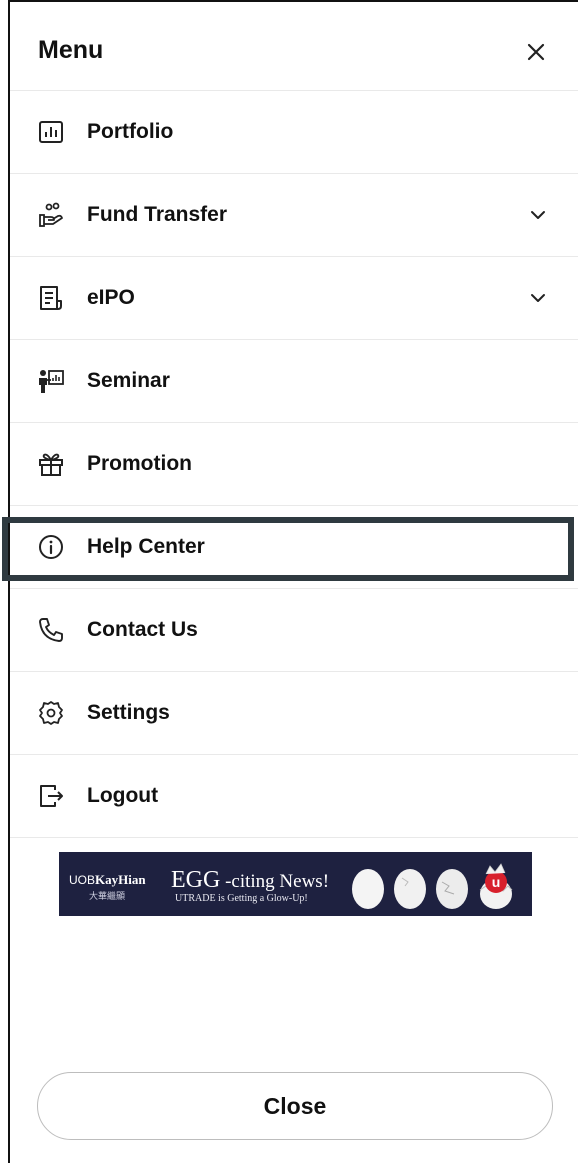 The image size is (578, 1163). What do you see at coordinates (294, 131) in the screenshot?
I see `menu-item-portfolio: Portfolio` at bounding box center [294, 131].